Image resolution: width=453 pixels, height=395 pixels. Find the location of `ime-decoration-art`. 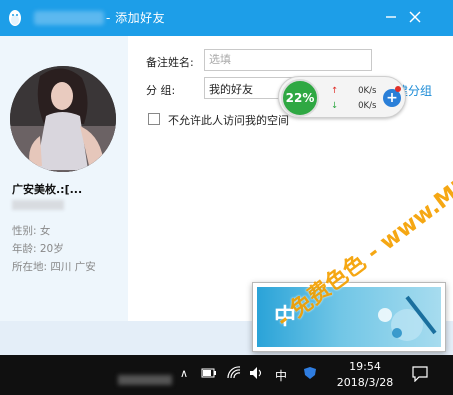

ime-decoration-art is located at coordinates (407, 318).